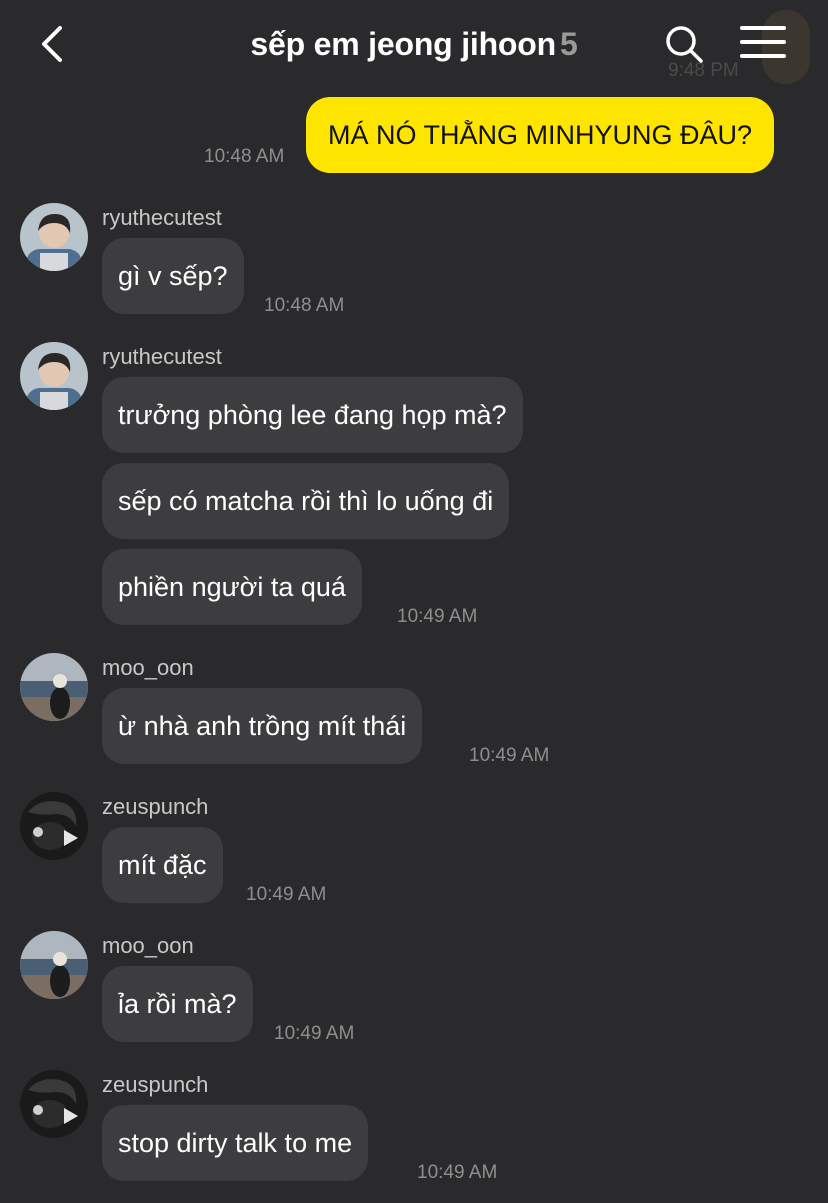 The width and height of the screenshot is (828, 1203). I want to click on message-bubble: sếp có matcha rồi thì lo uống đi, so click(306, 501).